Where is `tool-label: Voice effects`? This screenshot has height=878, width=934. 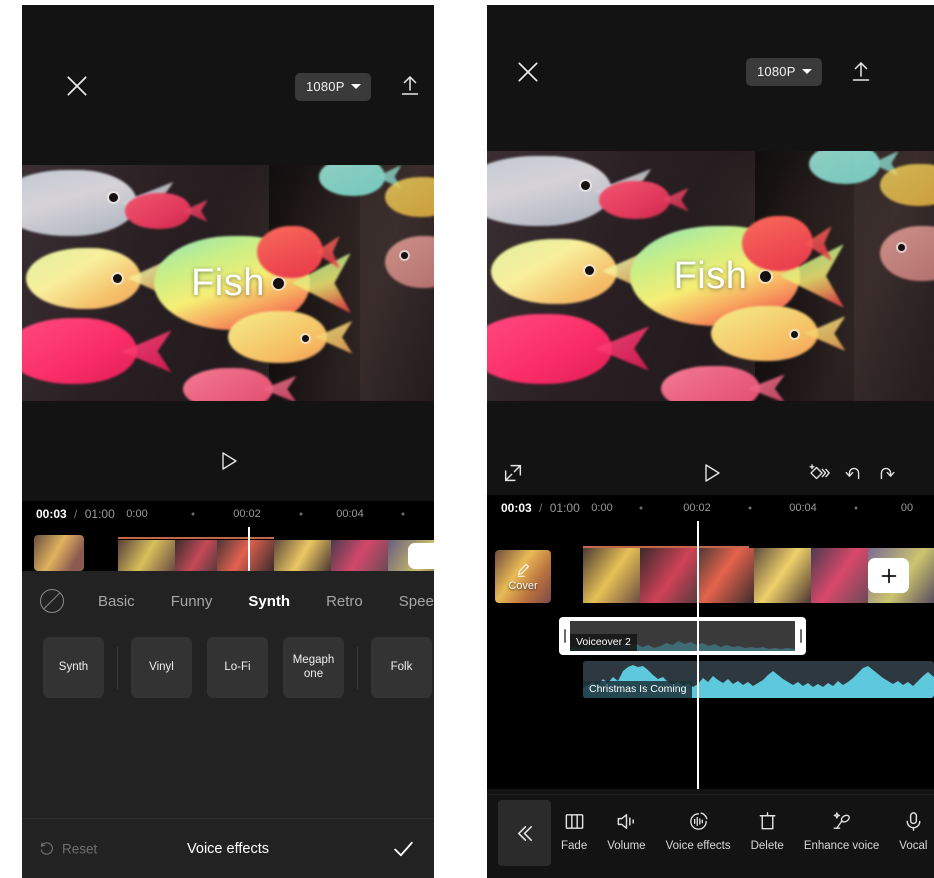
tool-label: Voice effects is located at coordinates (698, 846).